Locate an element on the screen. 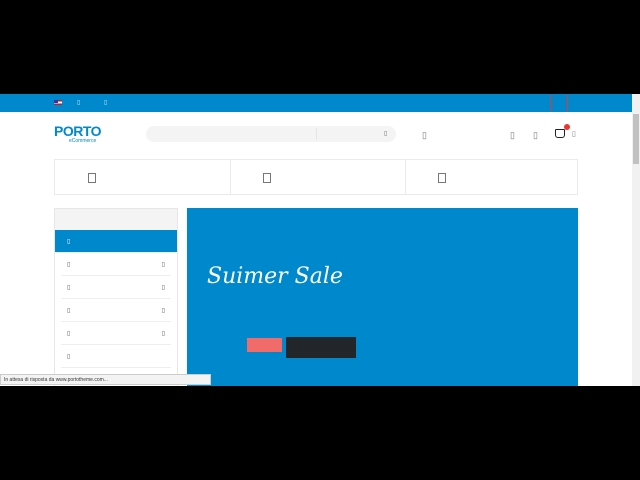  highlight-box is located at coordinates (559, 103).